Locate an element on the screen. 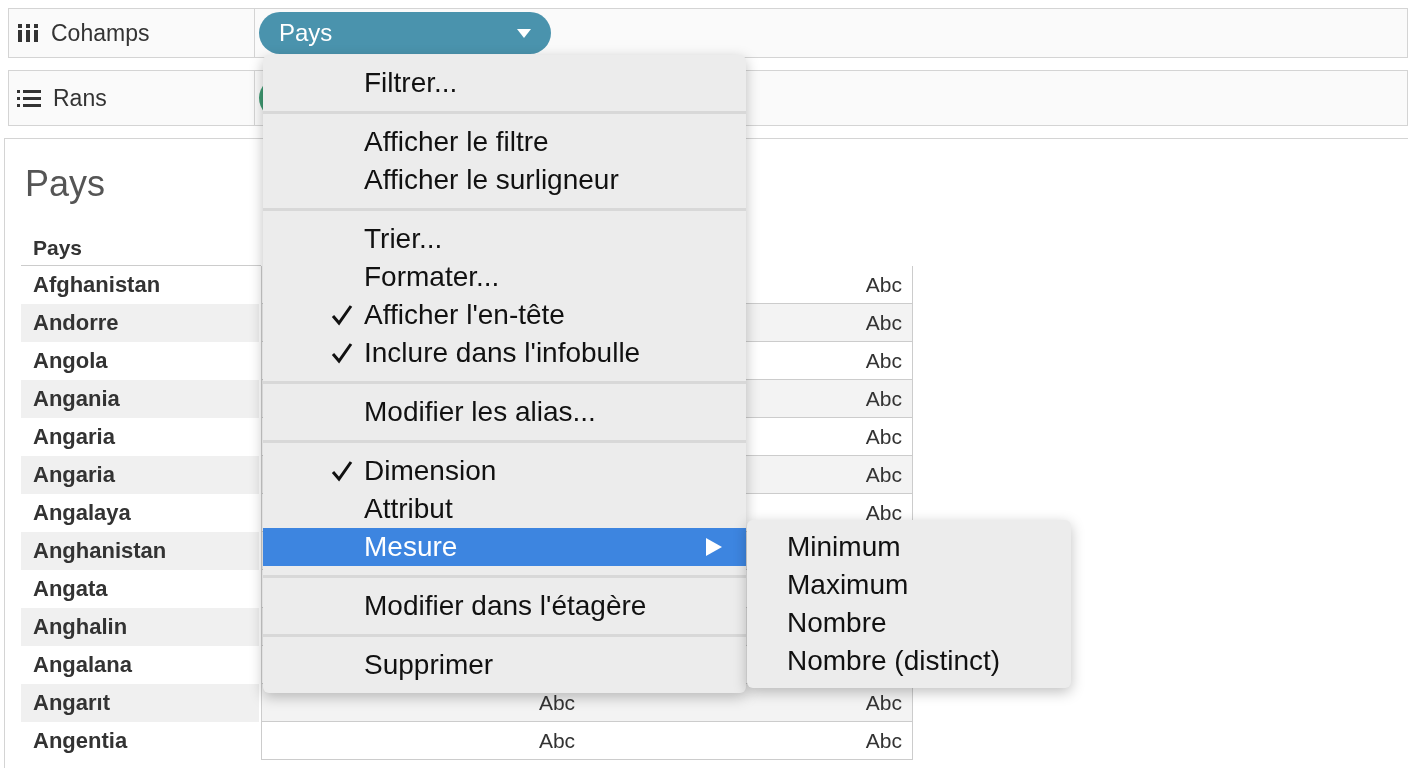 Image resolution: width=1408 pixels, height=768 pixels. menu-item: Attribut is located at coordinates (504, 509).